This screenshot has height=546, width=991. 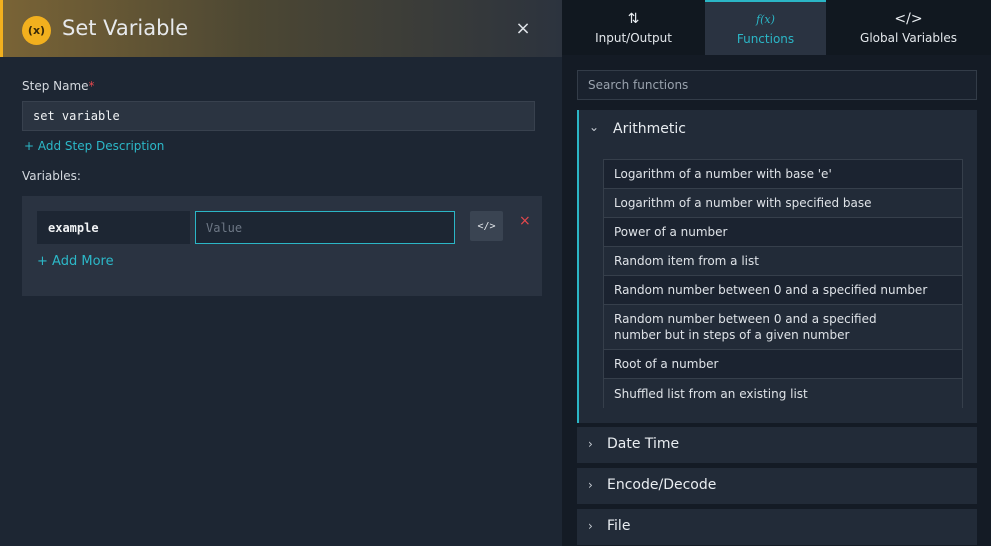 I want to click on variable-value-input: Value, so click(x=325, y=227).